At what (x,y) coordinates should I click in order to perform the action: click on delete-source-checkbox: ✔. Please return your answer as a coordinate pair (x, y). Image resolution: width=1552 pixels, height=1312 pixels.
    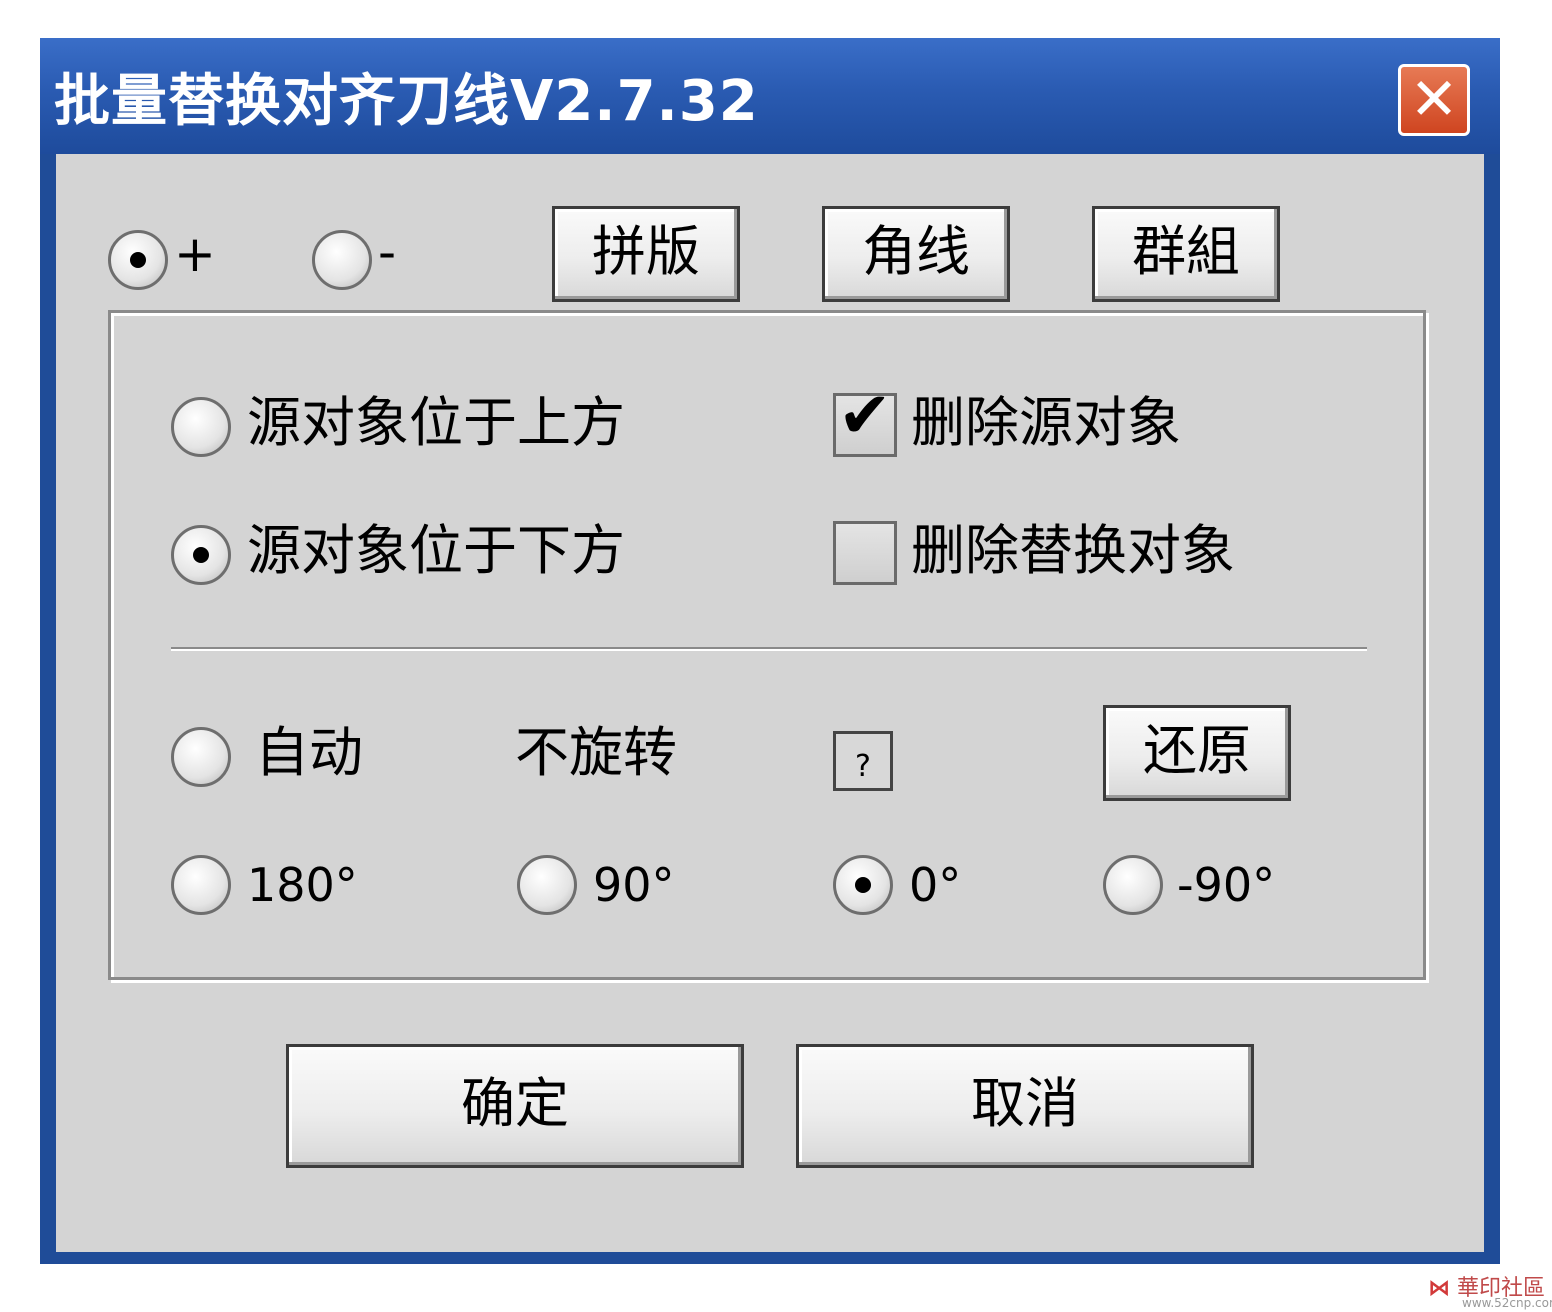
    Looking at the image, I should click on (865, 420).